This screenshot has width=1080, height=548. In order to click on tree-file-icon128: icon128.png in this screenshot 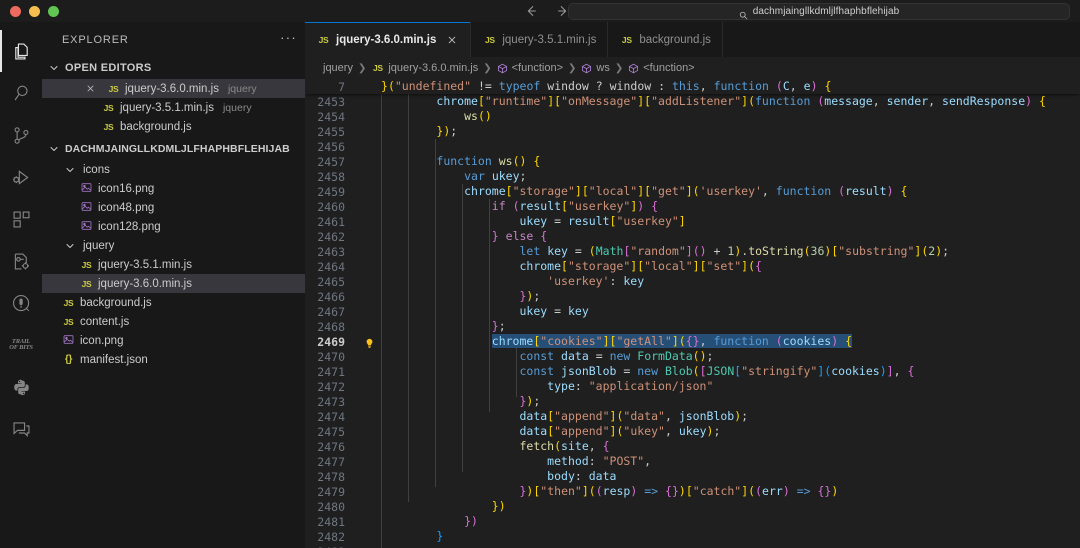, I will do `click(173, 226)`.